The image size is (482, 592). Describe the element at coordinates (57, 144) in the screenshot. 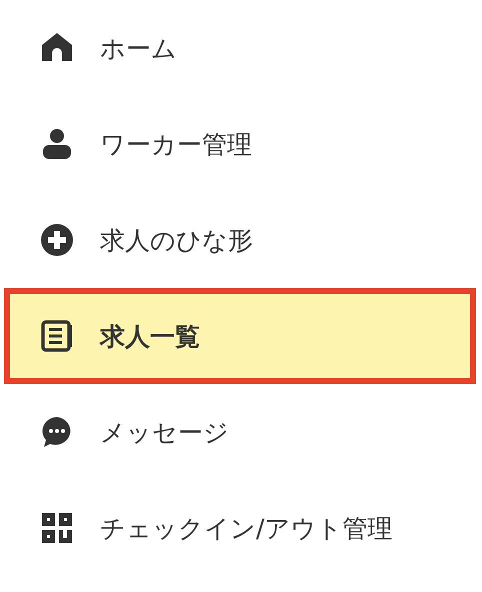

I see `person-icon` at that location.